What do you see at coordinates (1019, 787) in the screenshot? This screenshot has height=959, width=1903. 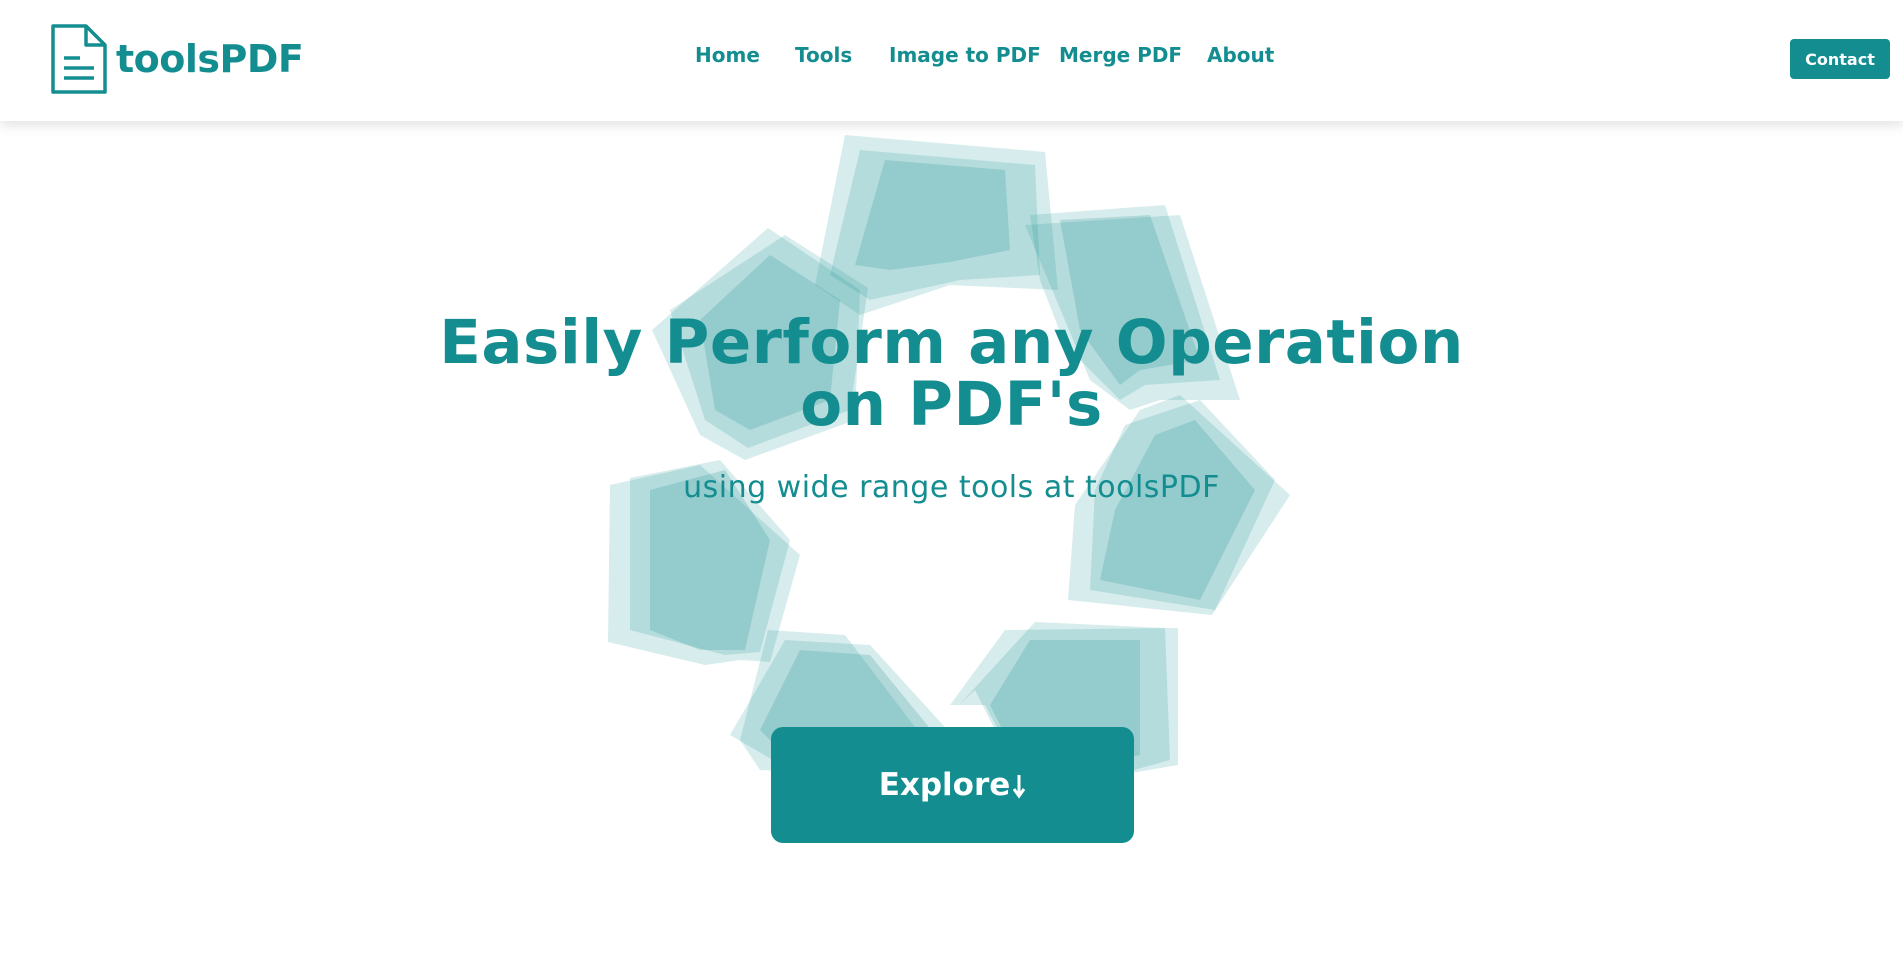 I see `arrow-down-icon` at bounding box center [1019, 787].